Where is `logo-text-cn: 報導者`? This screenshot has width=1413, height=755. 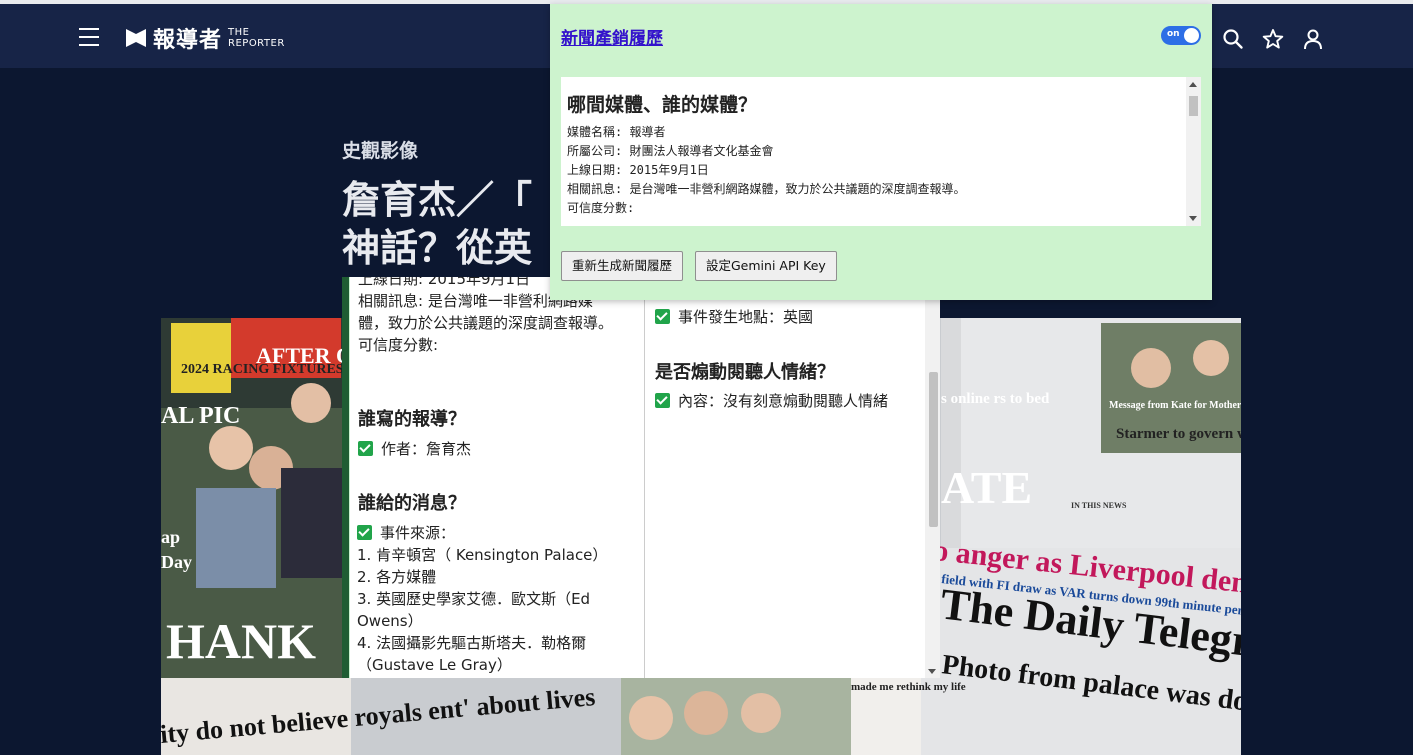 logo-text-cn: 報導者 is located at coordinates (188, 40).